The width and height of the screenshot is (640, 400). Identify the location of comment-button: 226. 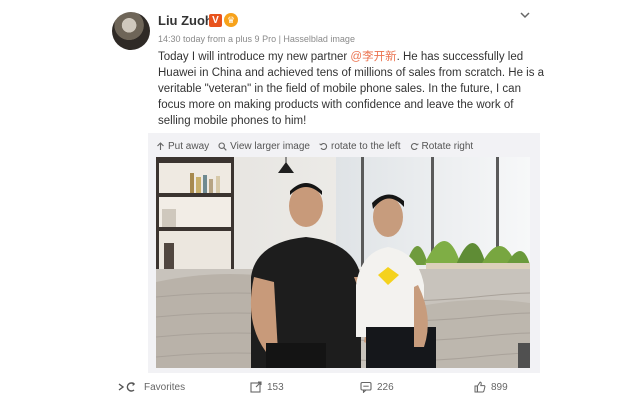
(377, 387).